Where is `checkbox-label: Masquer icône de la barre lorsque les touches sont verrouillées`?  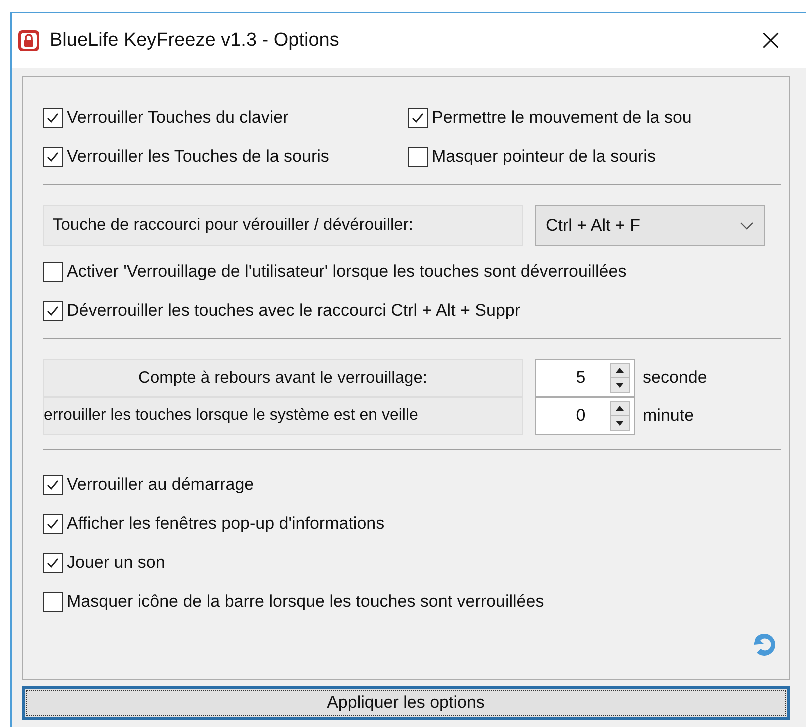
checkbox-label: Masquer icône de la barre lorsque les touches sont verrouillées is located at coordinates (305, 602).